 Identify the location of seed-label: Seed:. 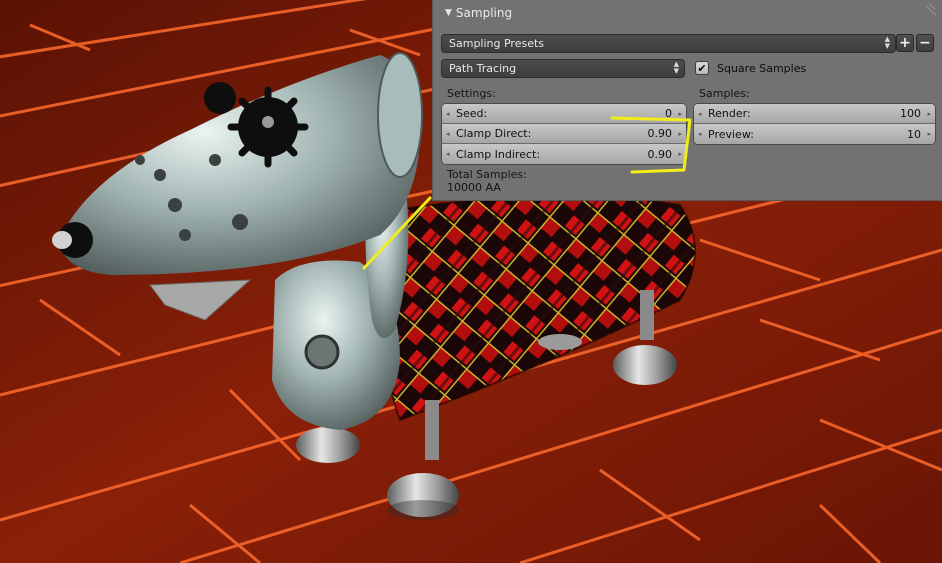
(472, 113).